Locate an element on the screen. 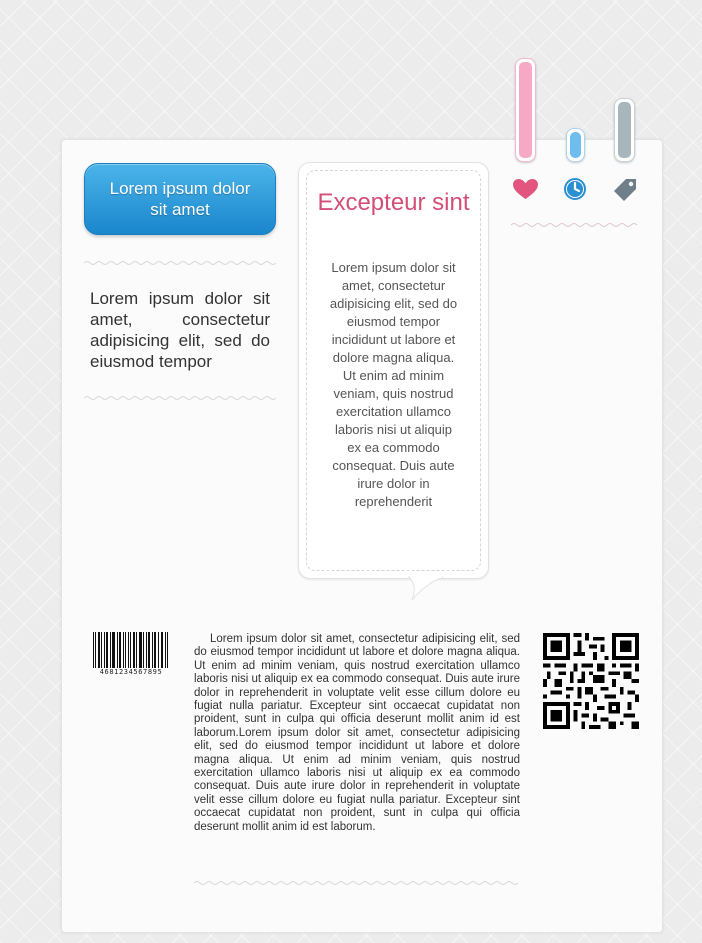 The width and height of the screenshot is (702, 943). bubble-title: Excepteur sint is located at coordinates (393, 202).